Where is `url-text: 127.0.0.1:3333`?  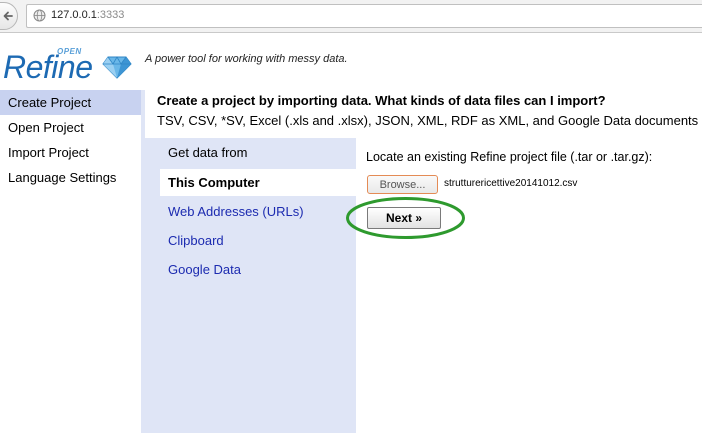 url-text: 127.0.0.1:3333 is located at coordinates (87, 15).